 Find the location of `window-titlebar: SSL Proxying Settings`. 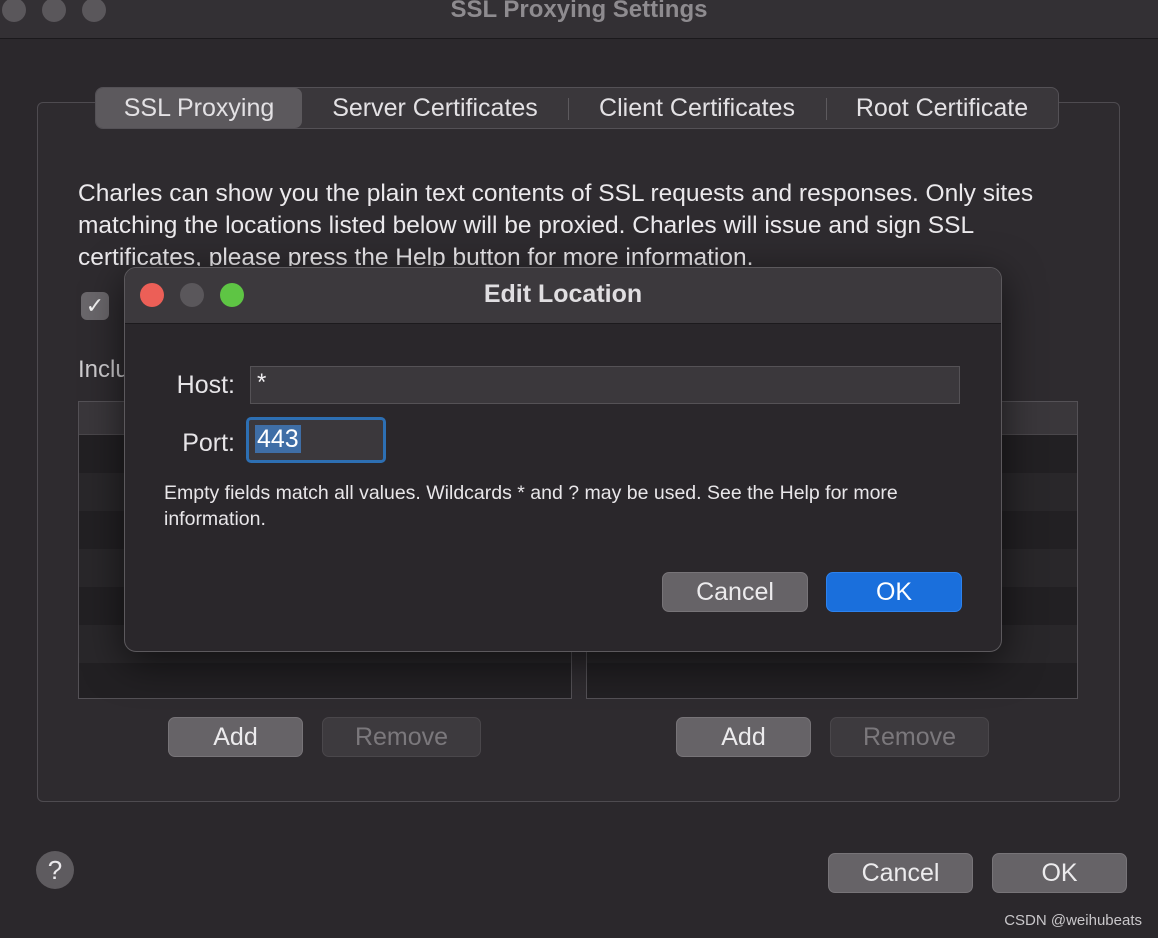

window-titlebar: SSL Proxying Settings is located at coordinates (579, 19).